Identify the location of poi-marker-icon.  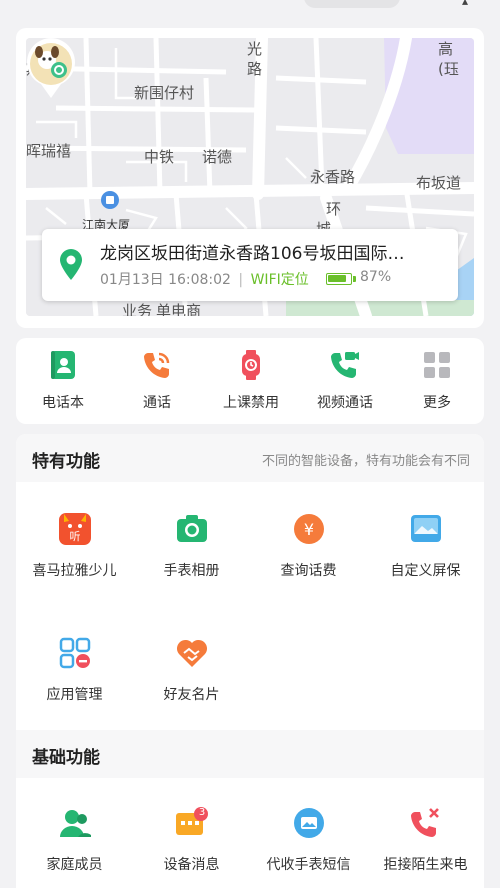
(110, 200).